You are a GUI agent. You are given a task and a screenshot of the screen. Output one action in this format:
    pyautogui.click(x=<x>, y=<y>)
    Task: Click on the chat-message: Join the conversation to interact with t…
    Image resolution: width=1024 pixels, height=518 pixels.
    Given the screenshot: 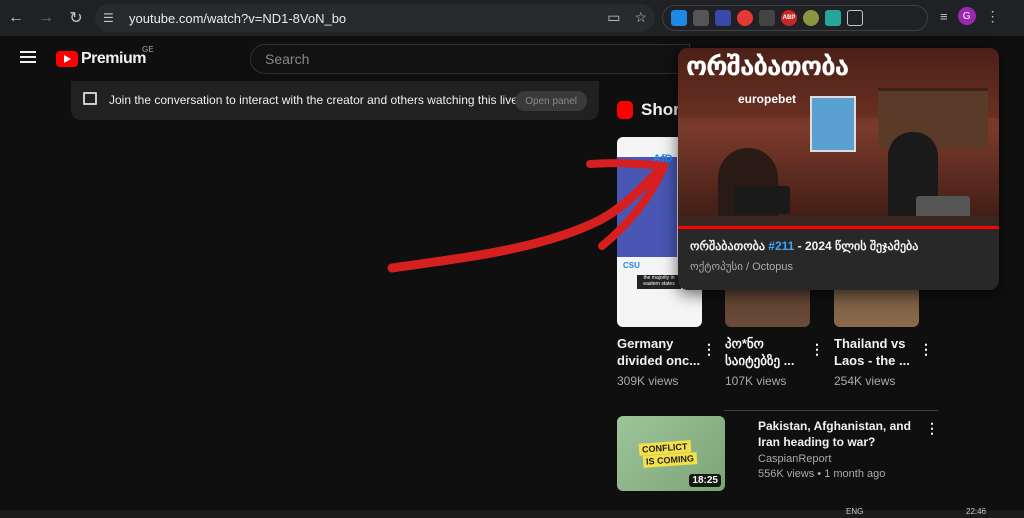 What is the action you would take?
    pyautogui.click(x=323, y=100)
    